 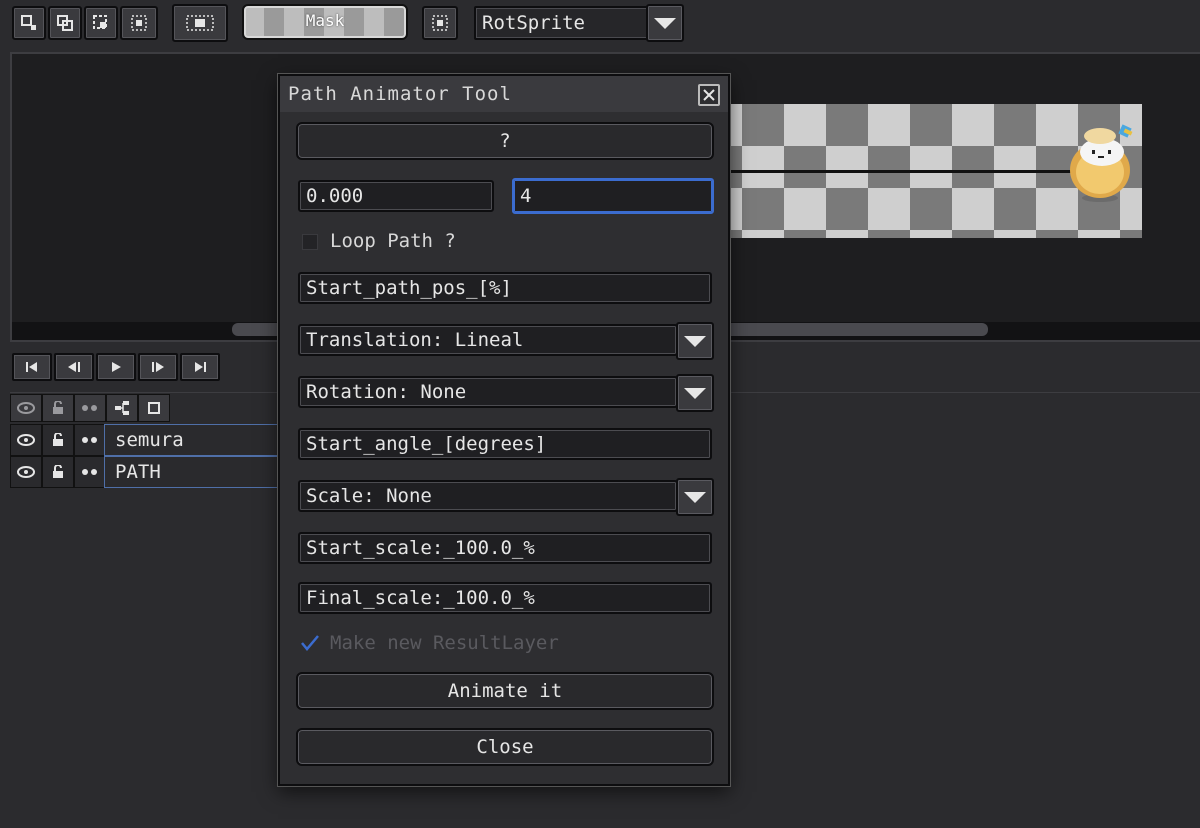 I want to click on square-header, so click(x=154, y=408).